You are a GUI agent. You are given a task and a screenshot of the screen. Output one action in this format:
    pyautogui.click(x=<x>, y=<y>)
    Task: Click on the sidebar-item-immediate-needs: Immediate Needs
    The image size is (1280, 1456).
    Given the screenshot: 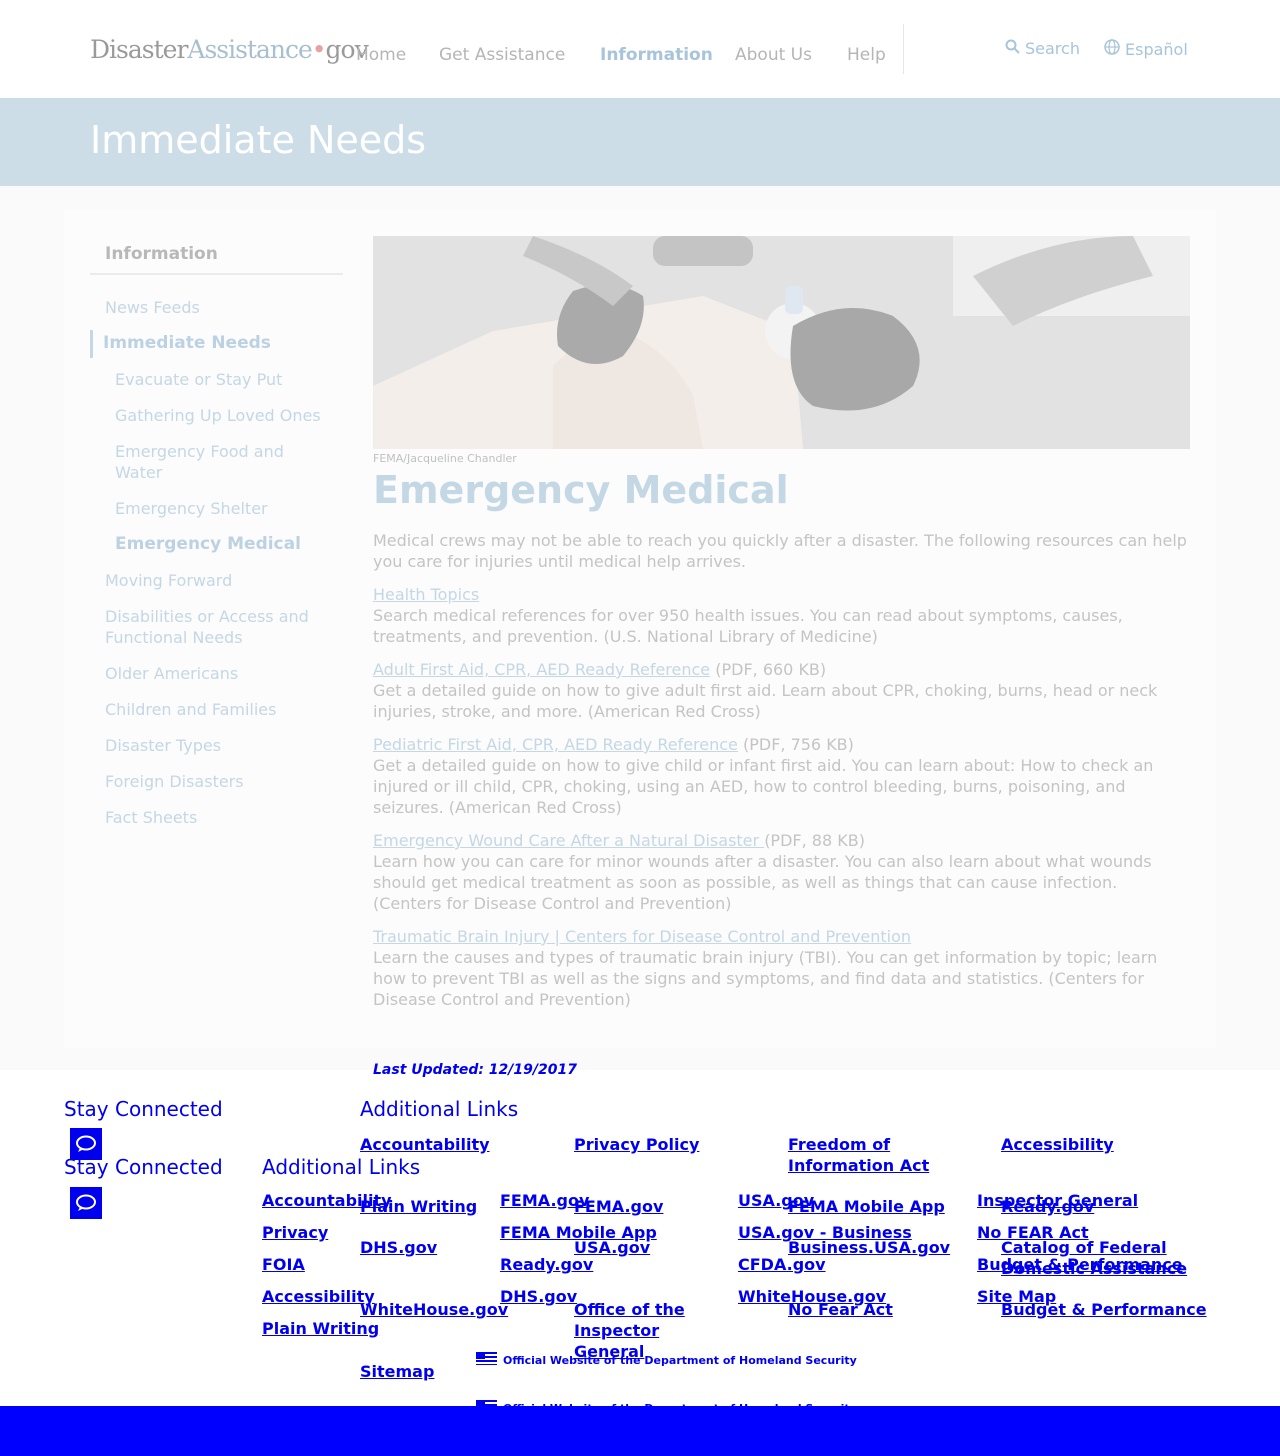 What is the action you would take?
    pyautogui.click(x=187, y=343)
    